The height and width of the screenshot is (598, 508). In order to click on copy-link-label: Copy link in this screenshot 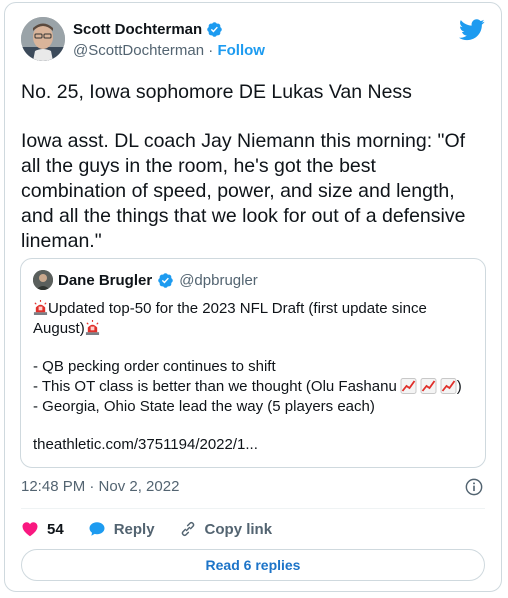, I will do `click(238, 529)`.